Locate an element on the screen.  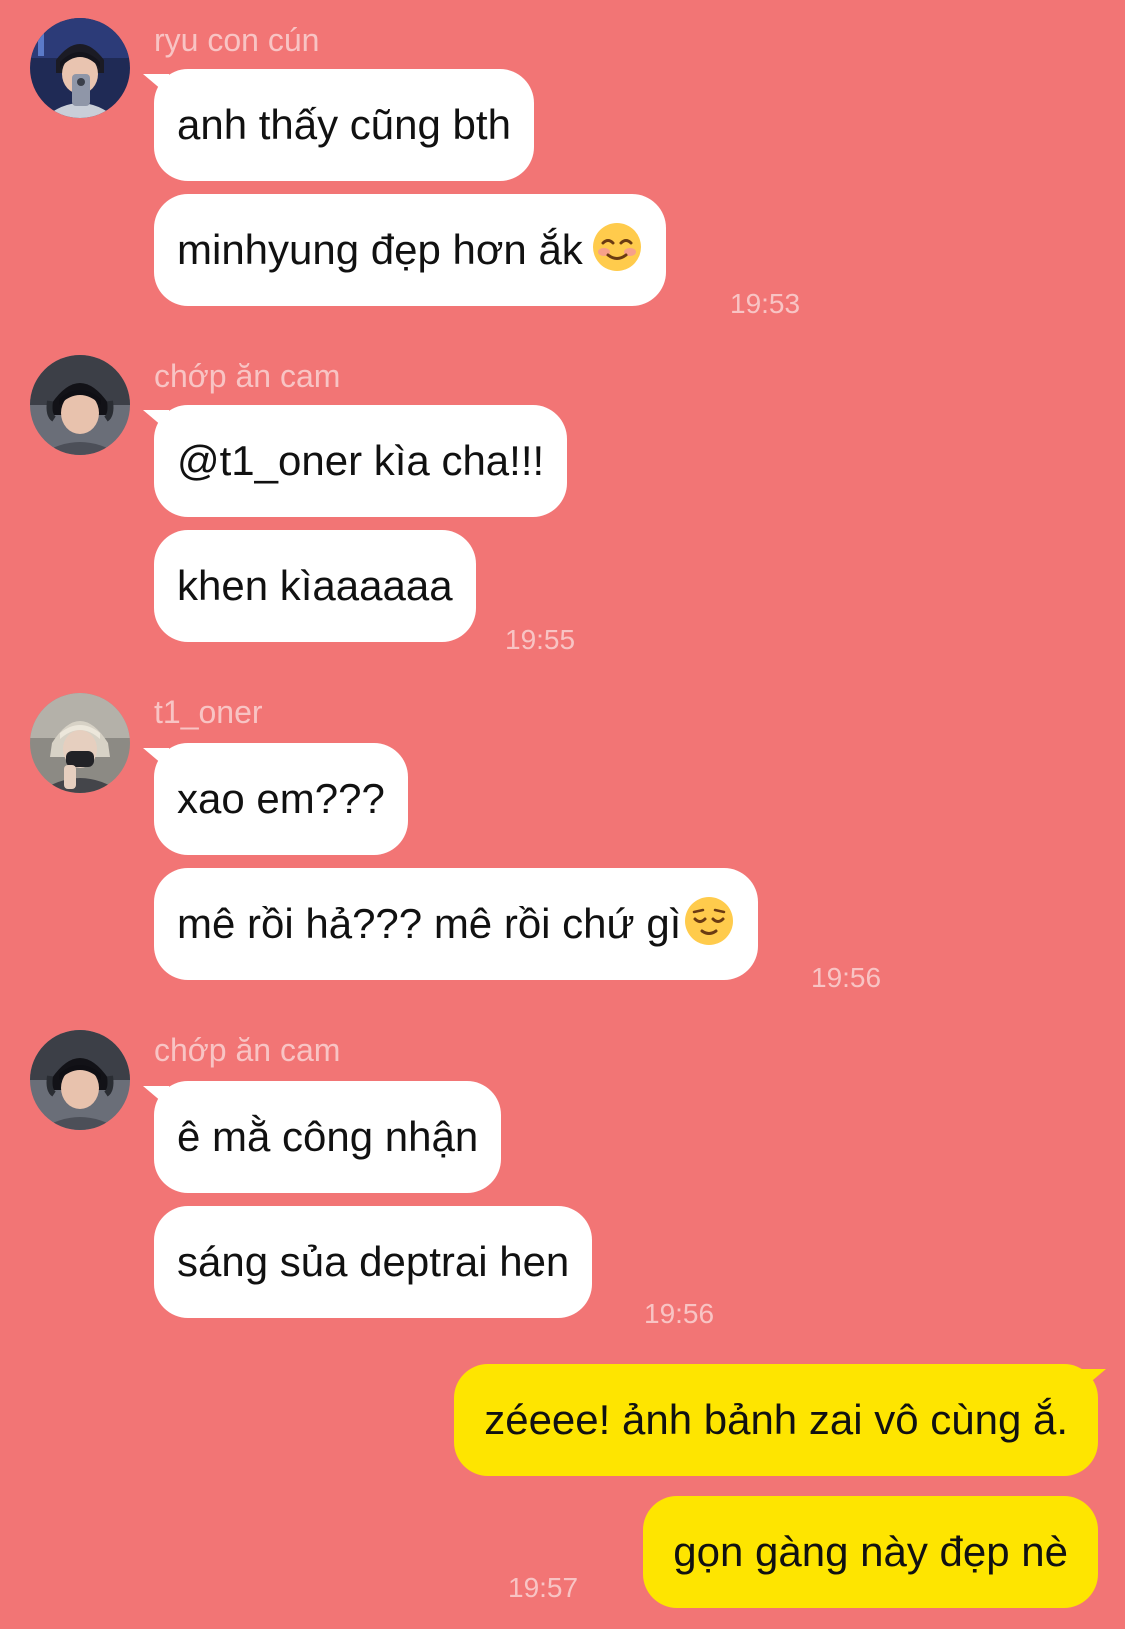
message-bubble: ê mằ công nhận is located at coordinates (328, 1137).